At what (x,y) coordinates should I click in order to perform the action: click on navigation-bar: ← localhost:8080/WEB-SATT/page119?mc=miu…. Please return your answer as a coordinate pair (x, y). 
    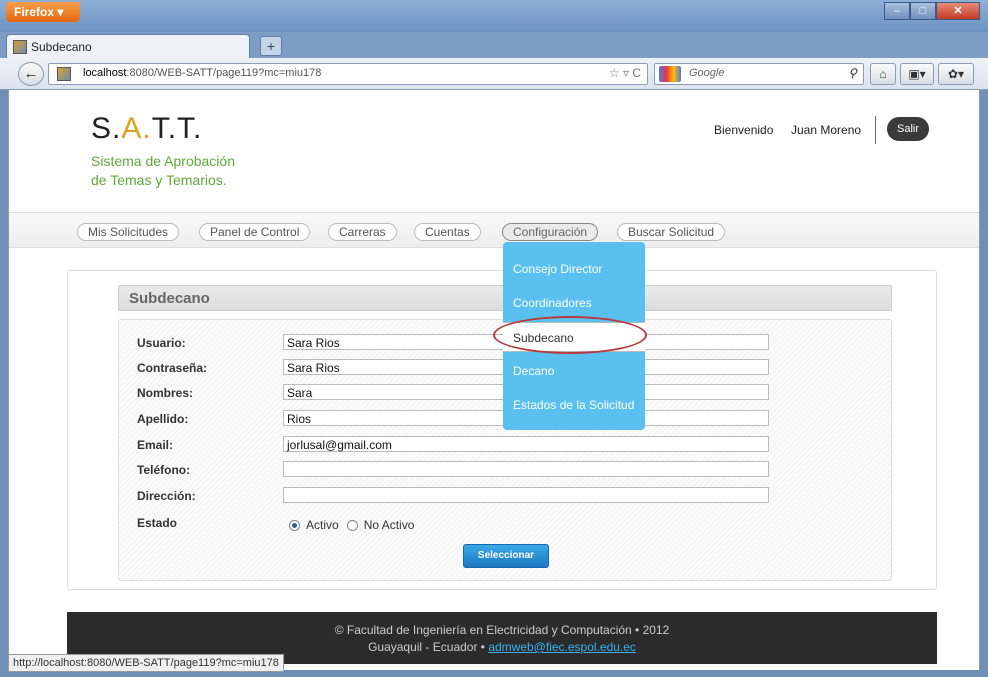
    Looking at the image, I should click on (494, 74).